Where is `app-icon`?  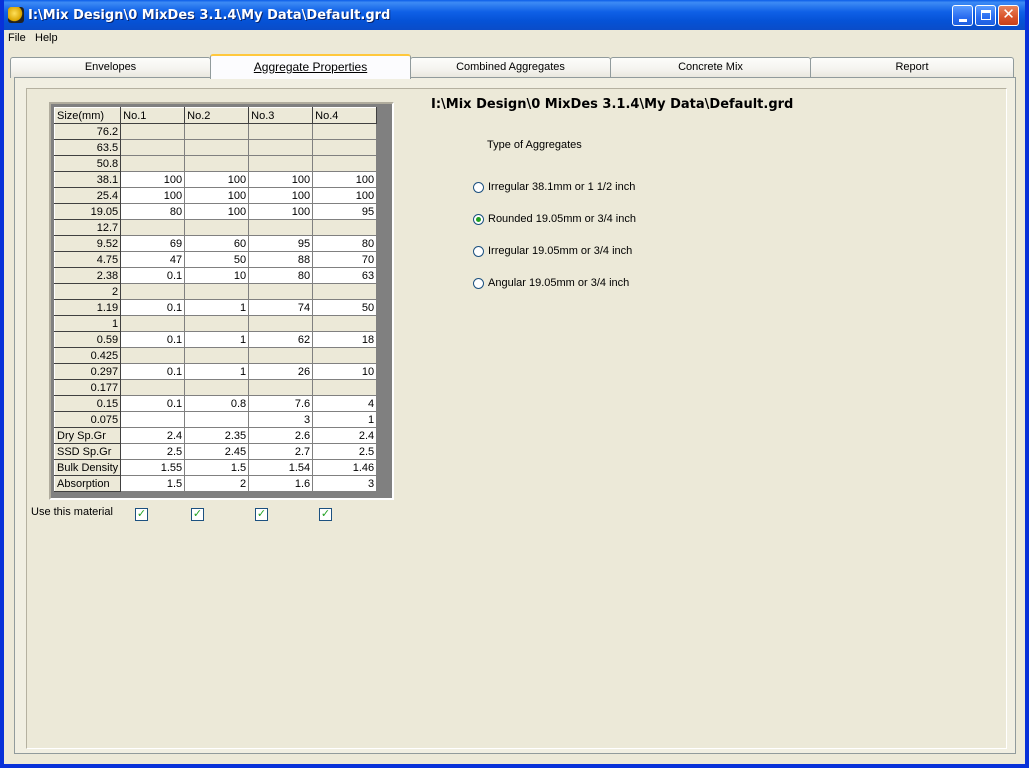
app-icon is located at coordinates (16, 15).